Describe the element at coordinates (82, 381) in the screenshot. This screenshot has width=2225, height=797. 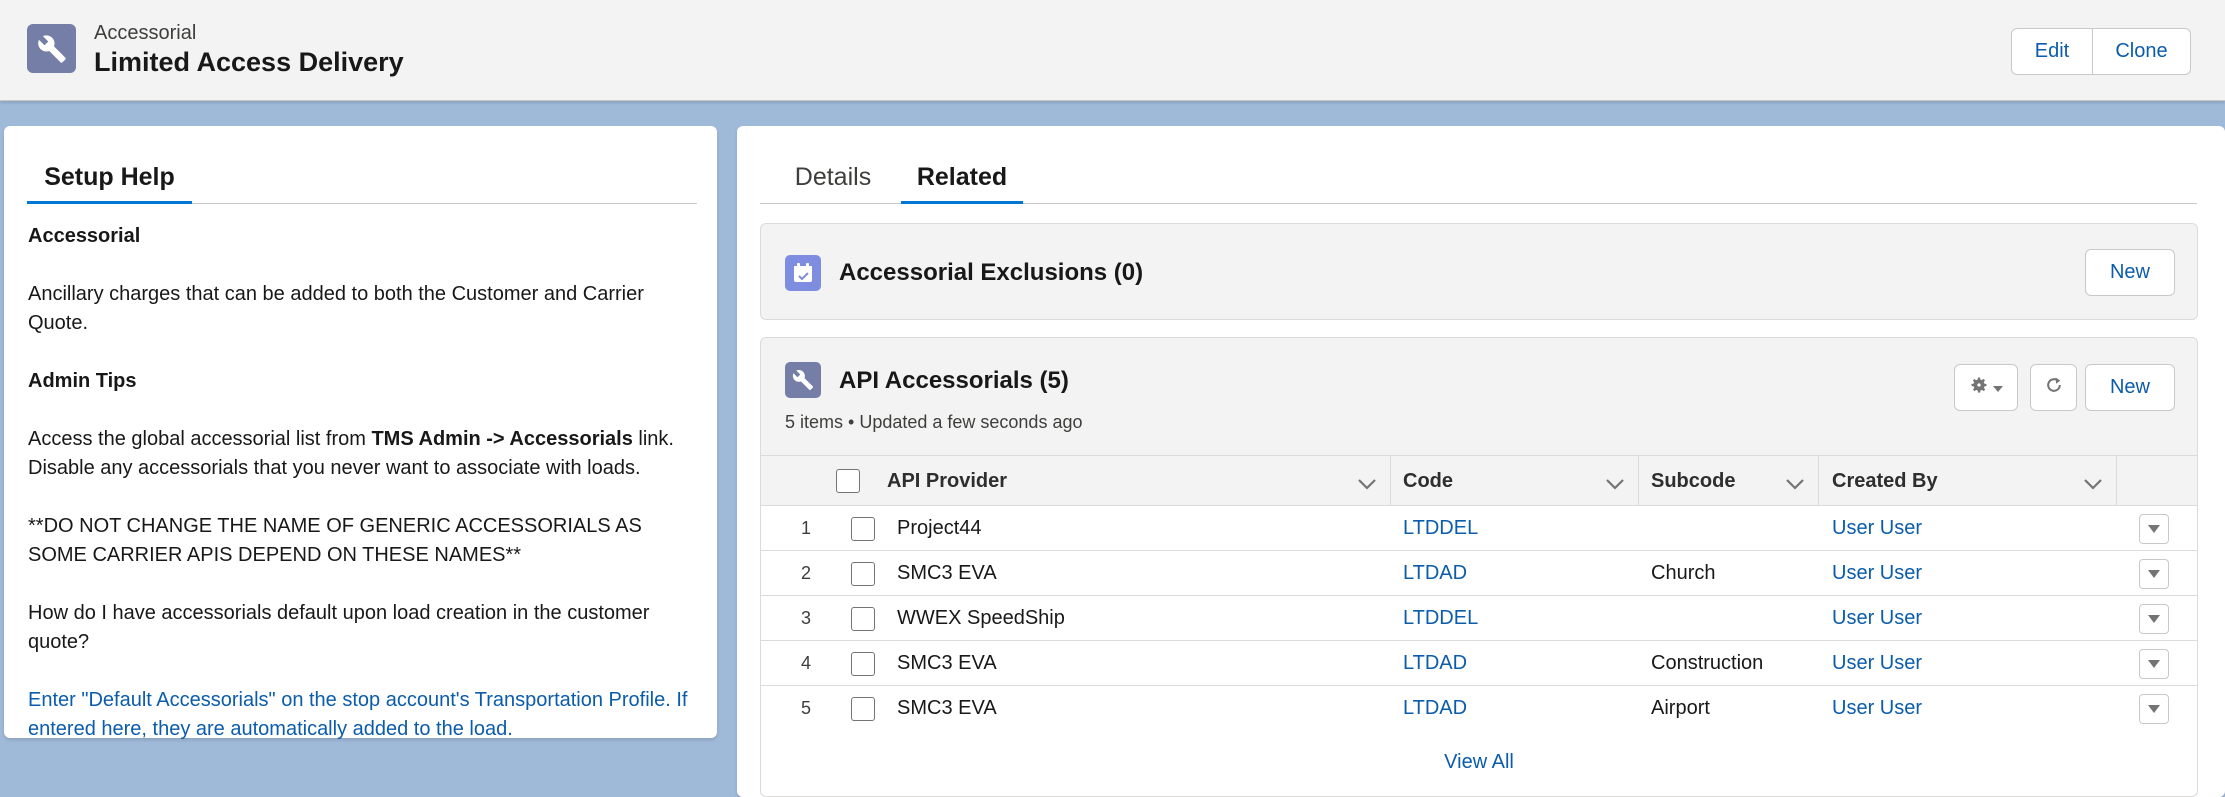
I see `help-heading-admin-tips: Admin Tips` at that location.